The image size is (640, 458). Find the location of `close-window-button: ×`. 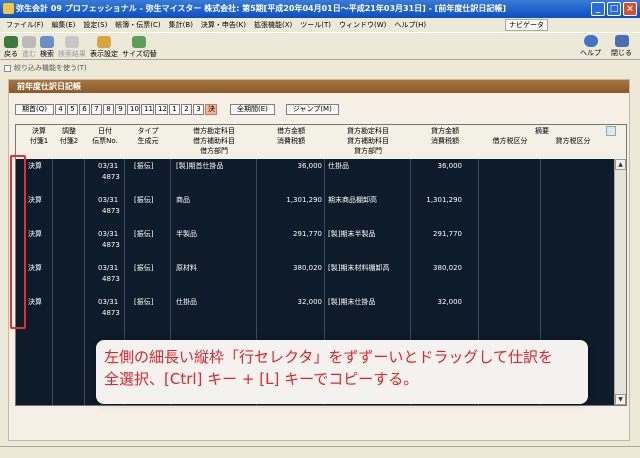

close-window-button: × is located at coordinates (630, 9).